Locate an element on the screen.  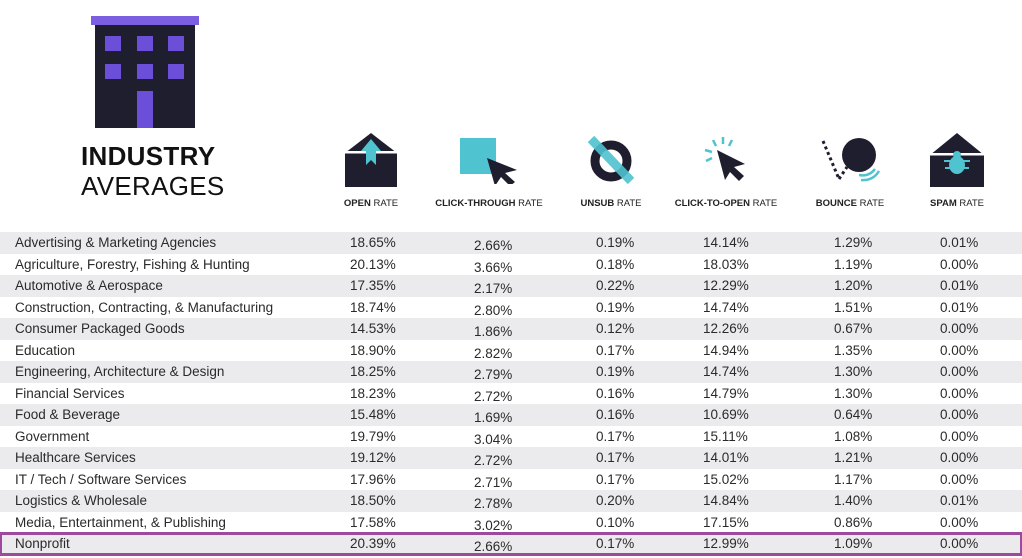
building-icon is located at coordinates (145, 72).